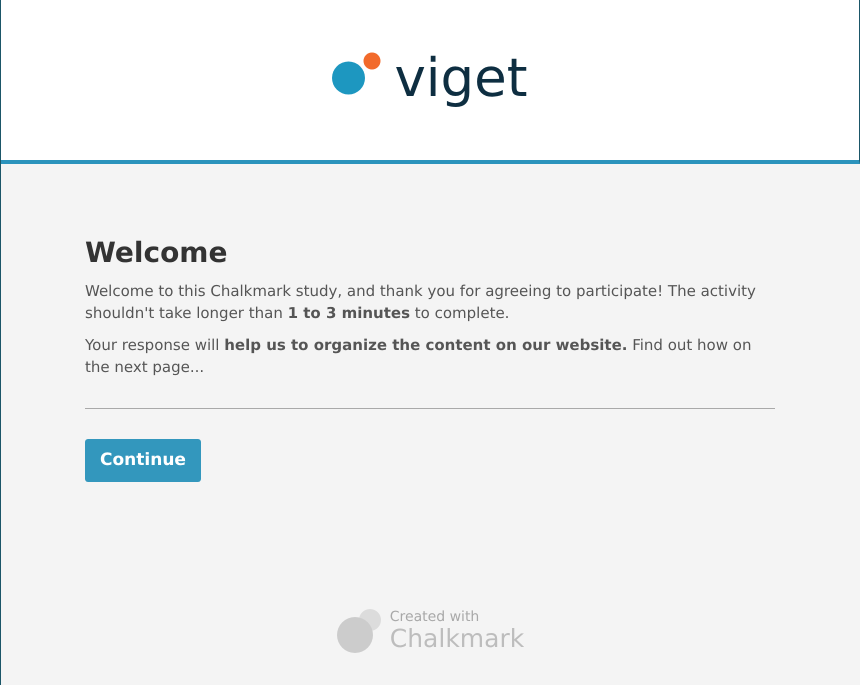  I want to click on created-with-text: Created with, so click(435, 617).